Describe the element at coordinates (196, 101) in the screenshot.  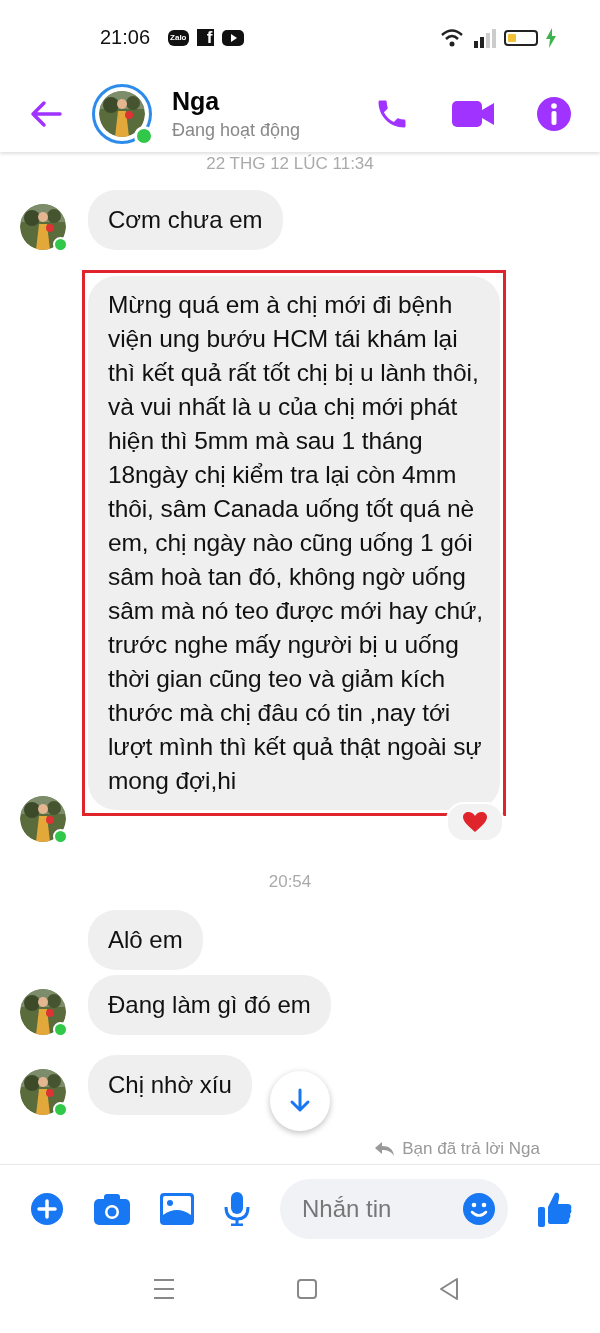
I see `contact-name: Nga` at that location.